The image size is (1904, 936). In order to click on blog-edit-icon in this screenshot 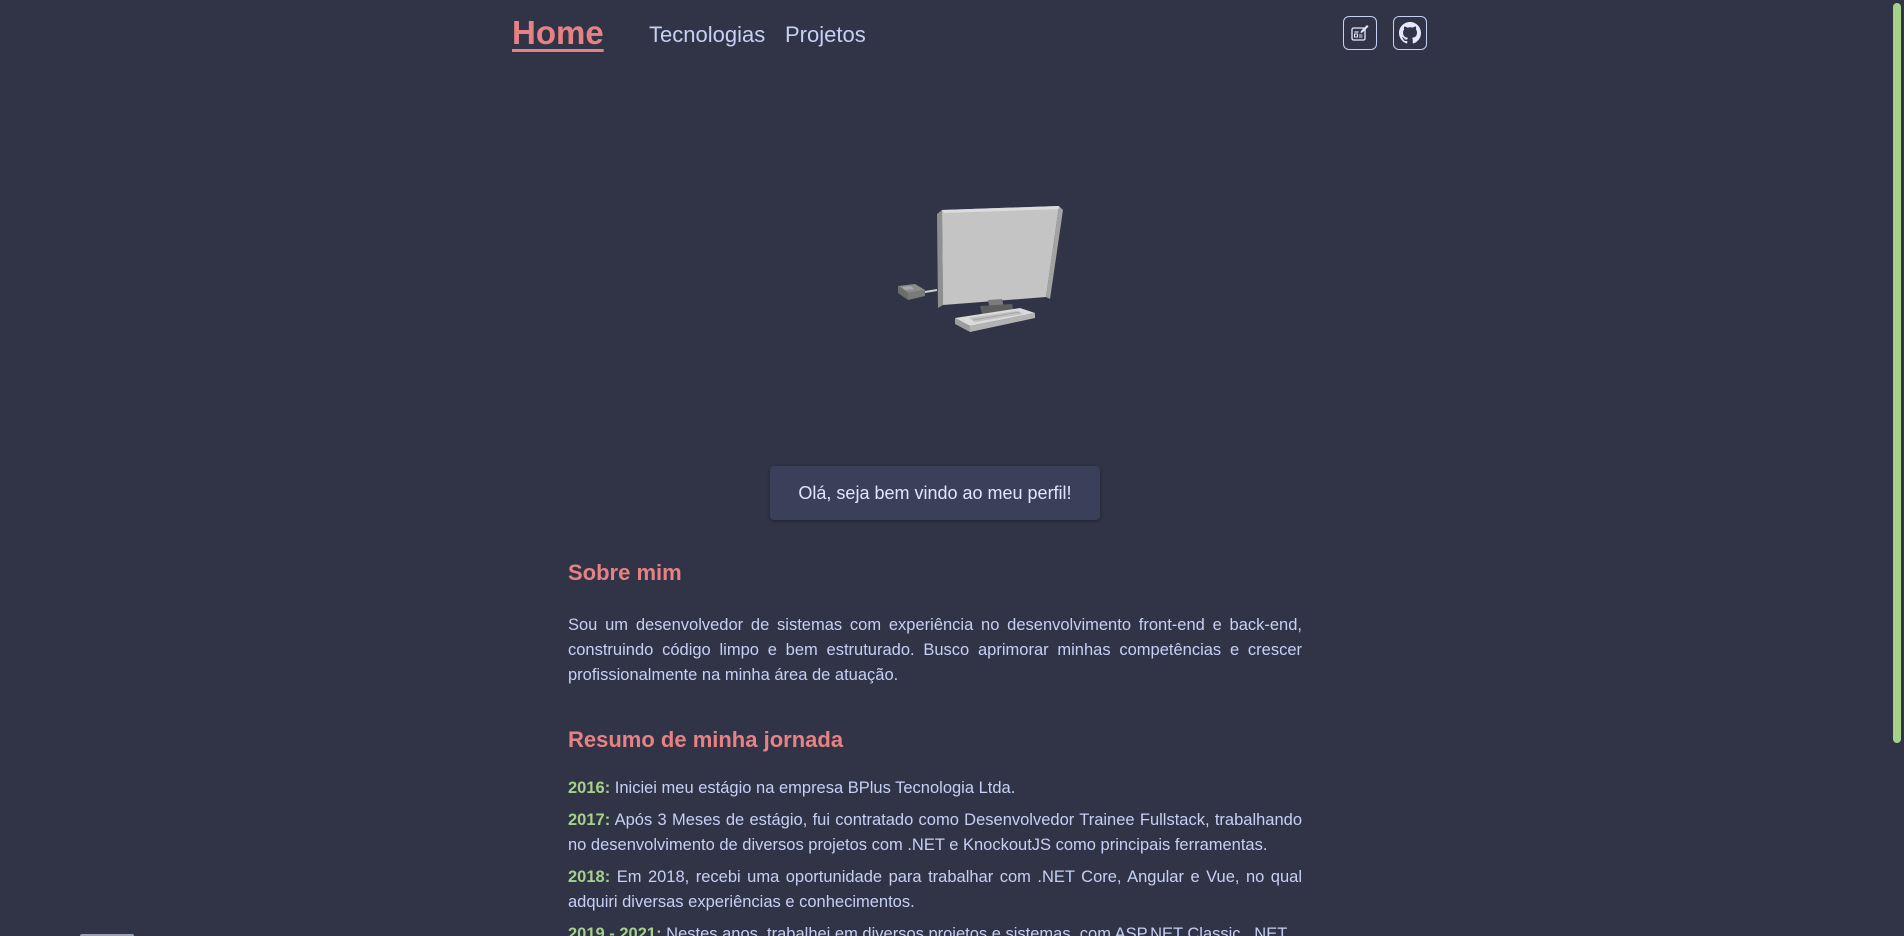, I will do `click(1360, 33)`.